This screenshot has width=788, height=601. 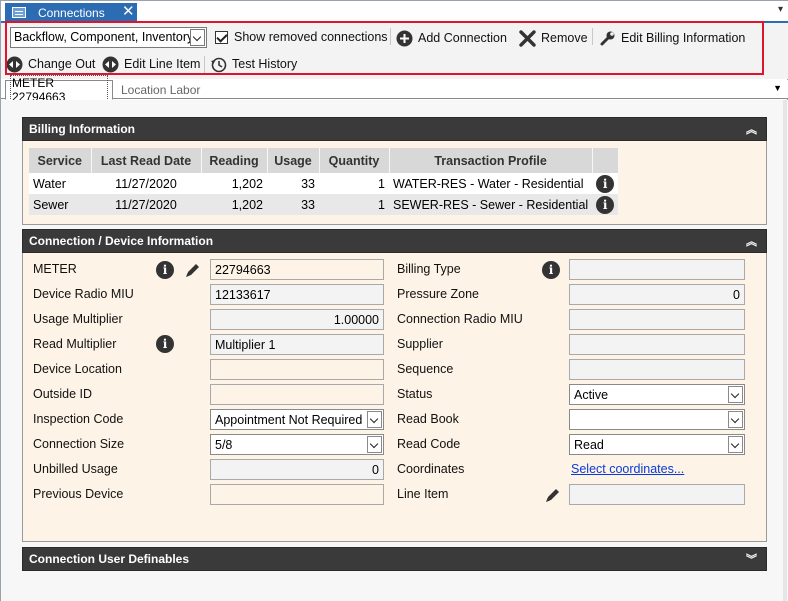 I want to click on window-icon, so click(x=19, y=12).